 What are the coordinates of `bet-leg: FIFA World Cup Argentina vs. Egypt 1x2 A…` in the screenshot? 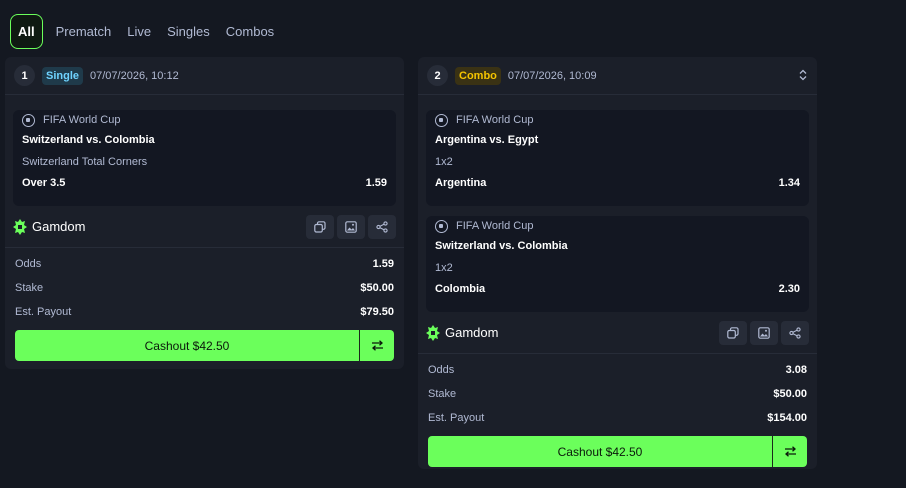 It's located at (617, 158).